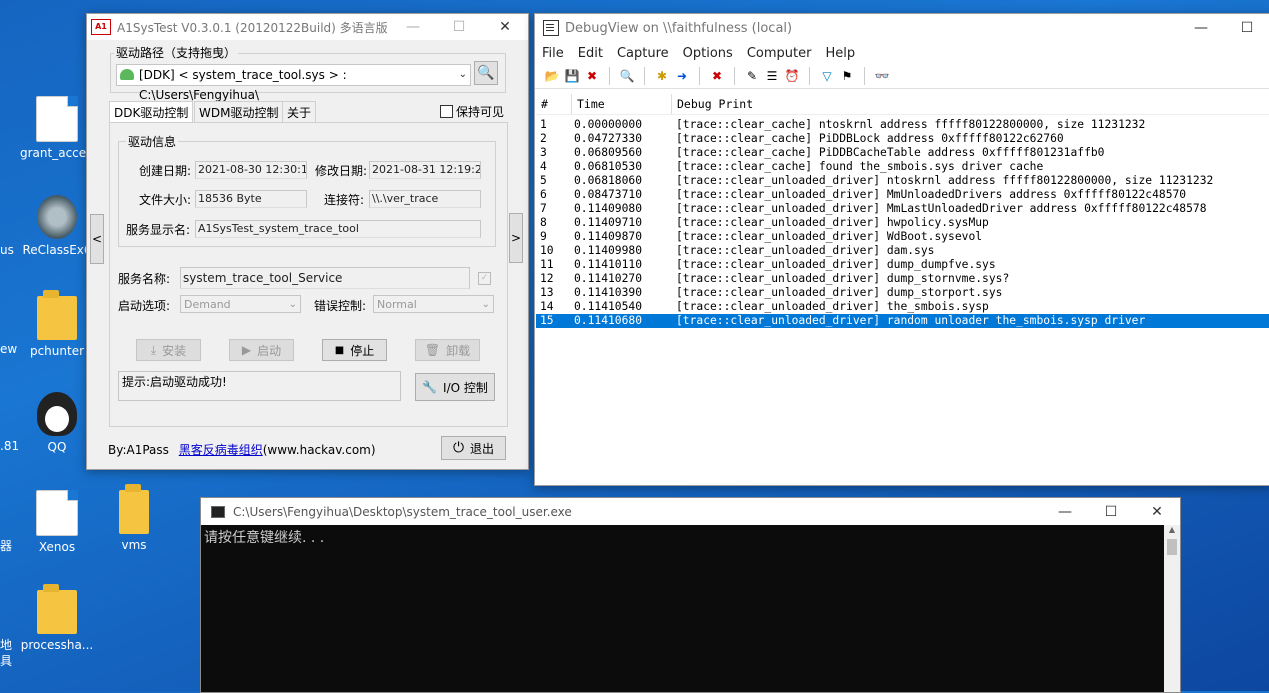  What do you see at coordinates (608, 180) in the screenshot?
I see `row-time: 0.06818060` at bounding box center [608, 180].